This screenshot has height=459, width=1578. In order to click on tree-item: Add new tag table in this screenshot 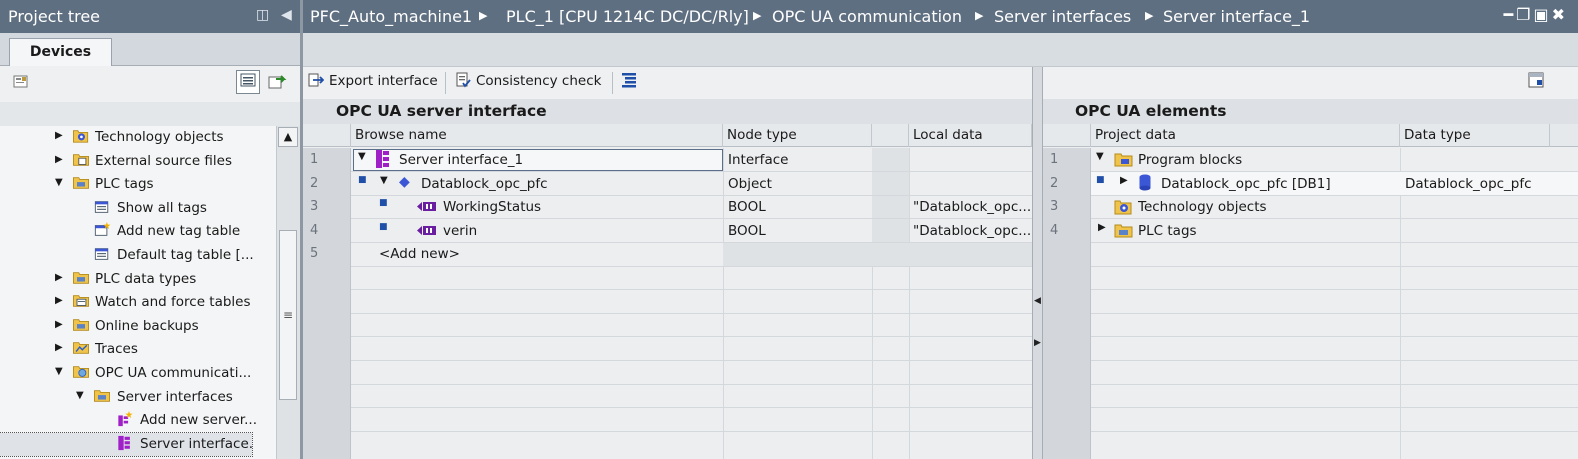, I will do `click(126, 232)`.